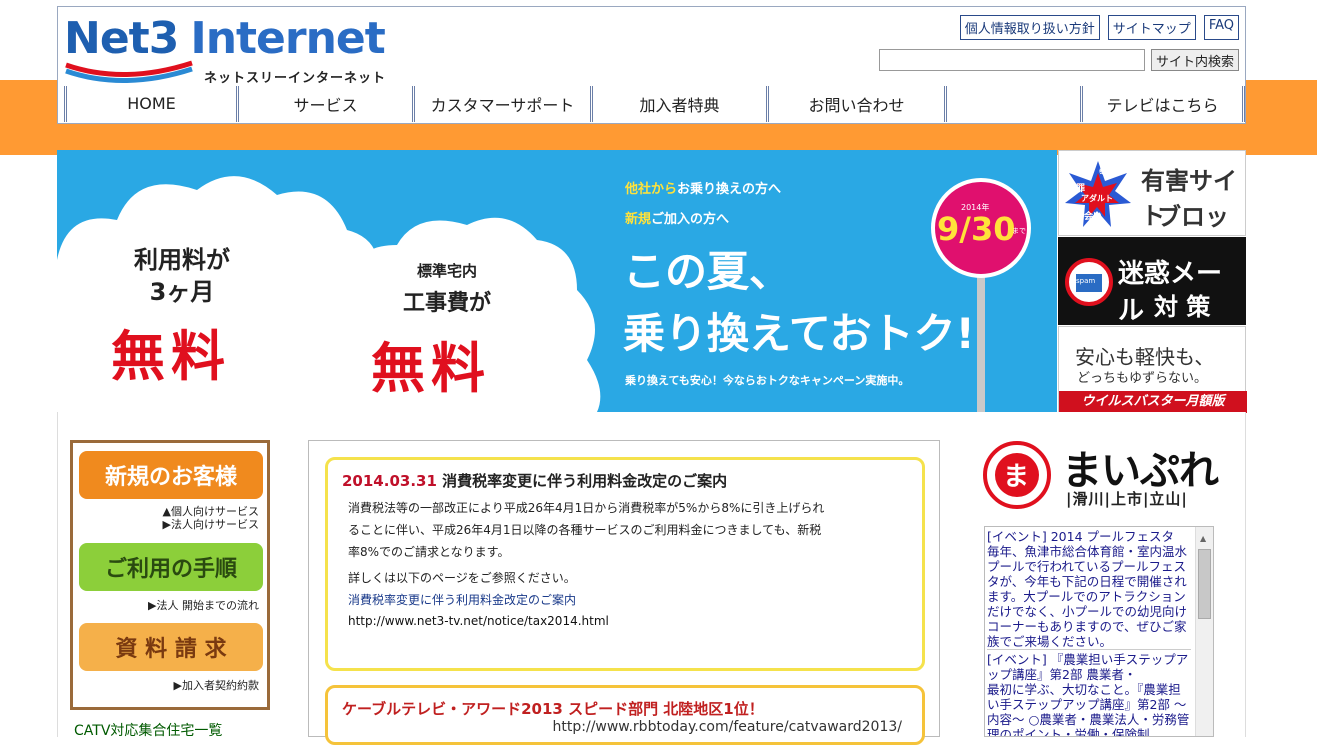 This screenshot has width=1317, height=745. What do you see at coordinates (1089, 536) in the screenshot?
I see `feed-item-title: [イベント] 2014 プールフェスタ` at bounding box center [1089, 536].